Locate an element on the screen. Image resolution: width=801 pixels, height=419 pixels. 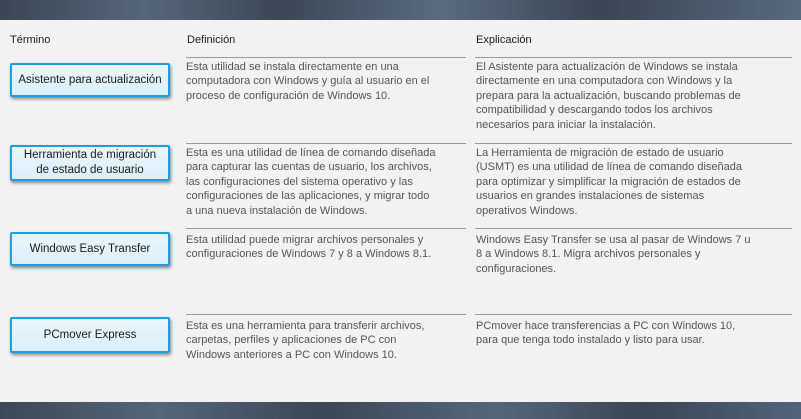
bottom-banner is located at coordinates (400, 410).